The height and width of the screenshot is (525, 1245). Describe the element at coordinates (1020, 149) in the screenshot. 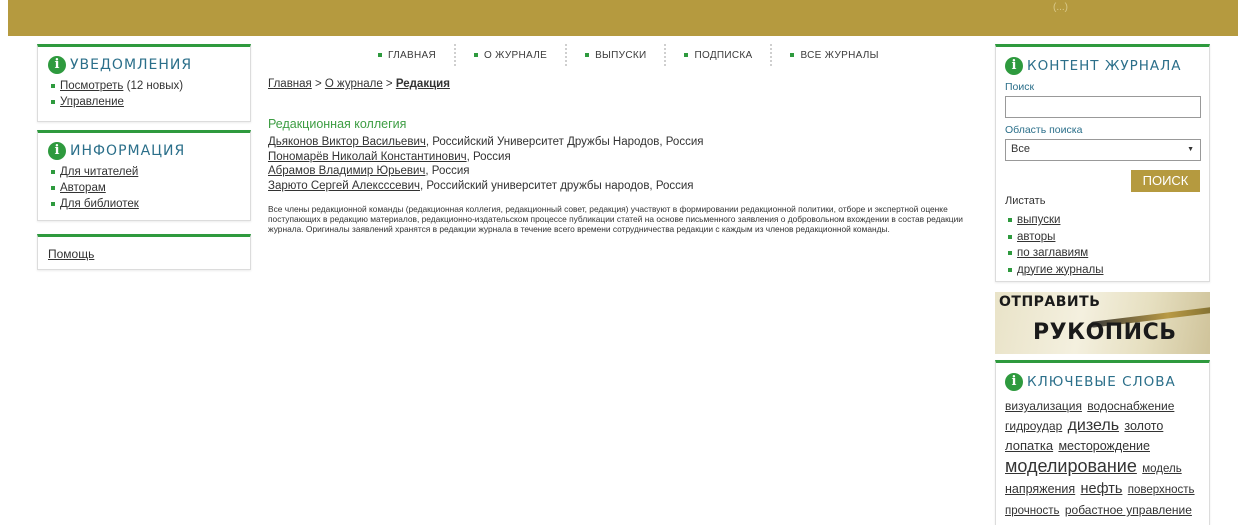

I see `search-scope-value: Все` at that location.